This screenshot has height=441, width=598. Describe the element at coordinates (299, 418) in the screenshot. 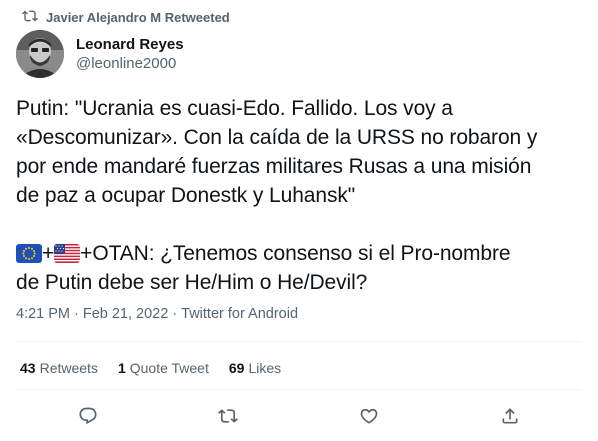

I see `tweet-actions` at that location.